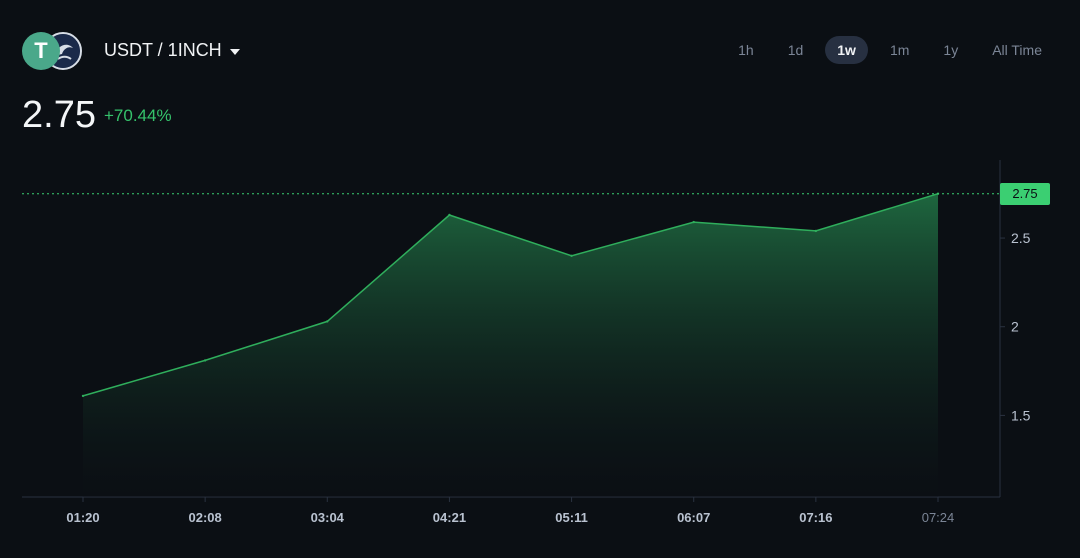  Describe the element at coordinates (510, 511) in the screenshot. I see `x-axis-ticks: 01:20 02:08 03:04 04:21 05:11 06:07 07:16 07:24` at that location.